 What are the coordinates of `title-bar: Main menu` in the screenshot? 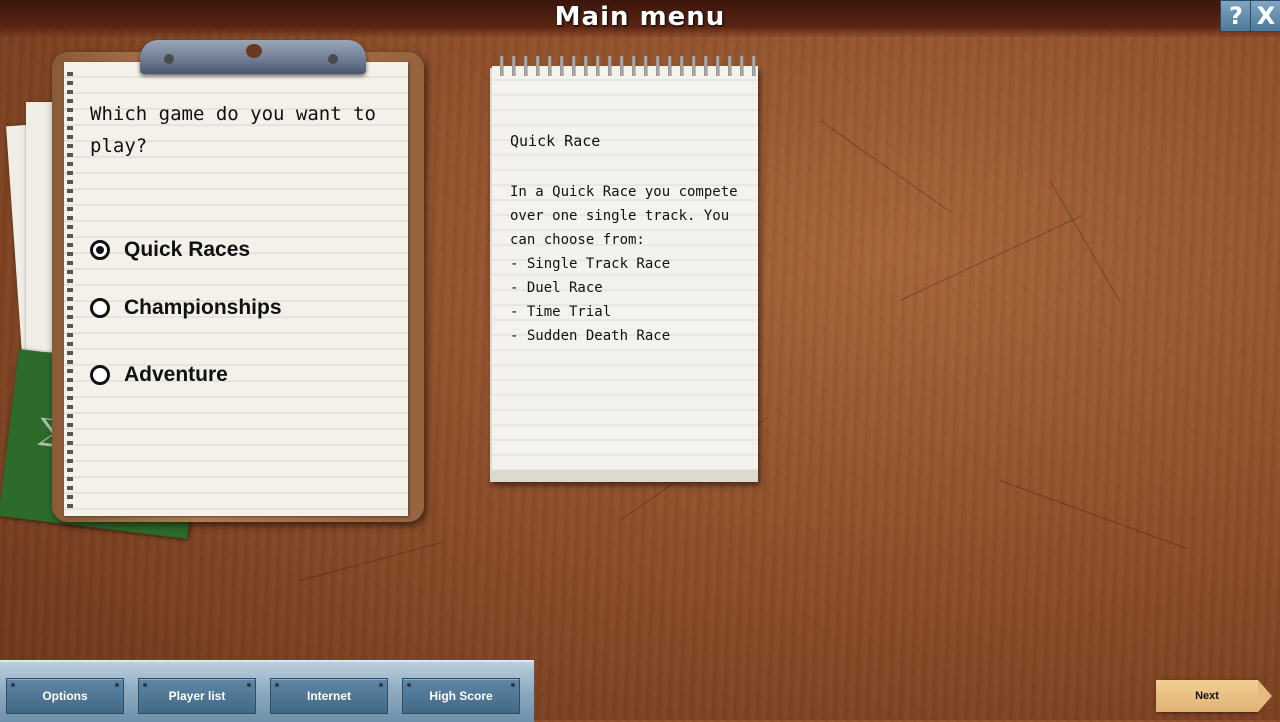 It's located at (640, 19).